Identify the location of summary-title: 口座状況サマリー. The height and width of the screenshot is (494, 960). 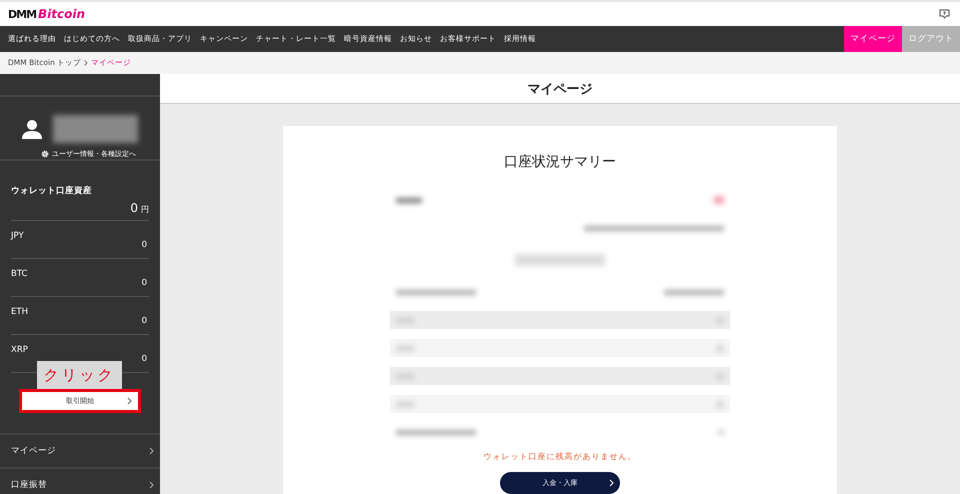
(560, 162).